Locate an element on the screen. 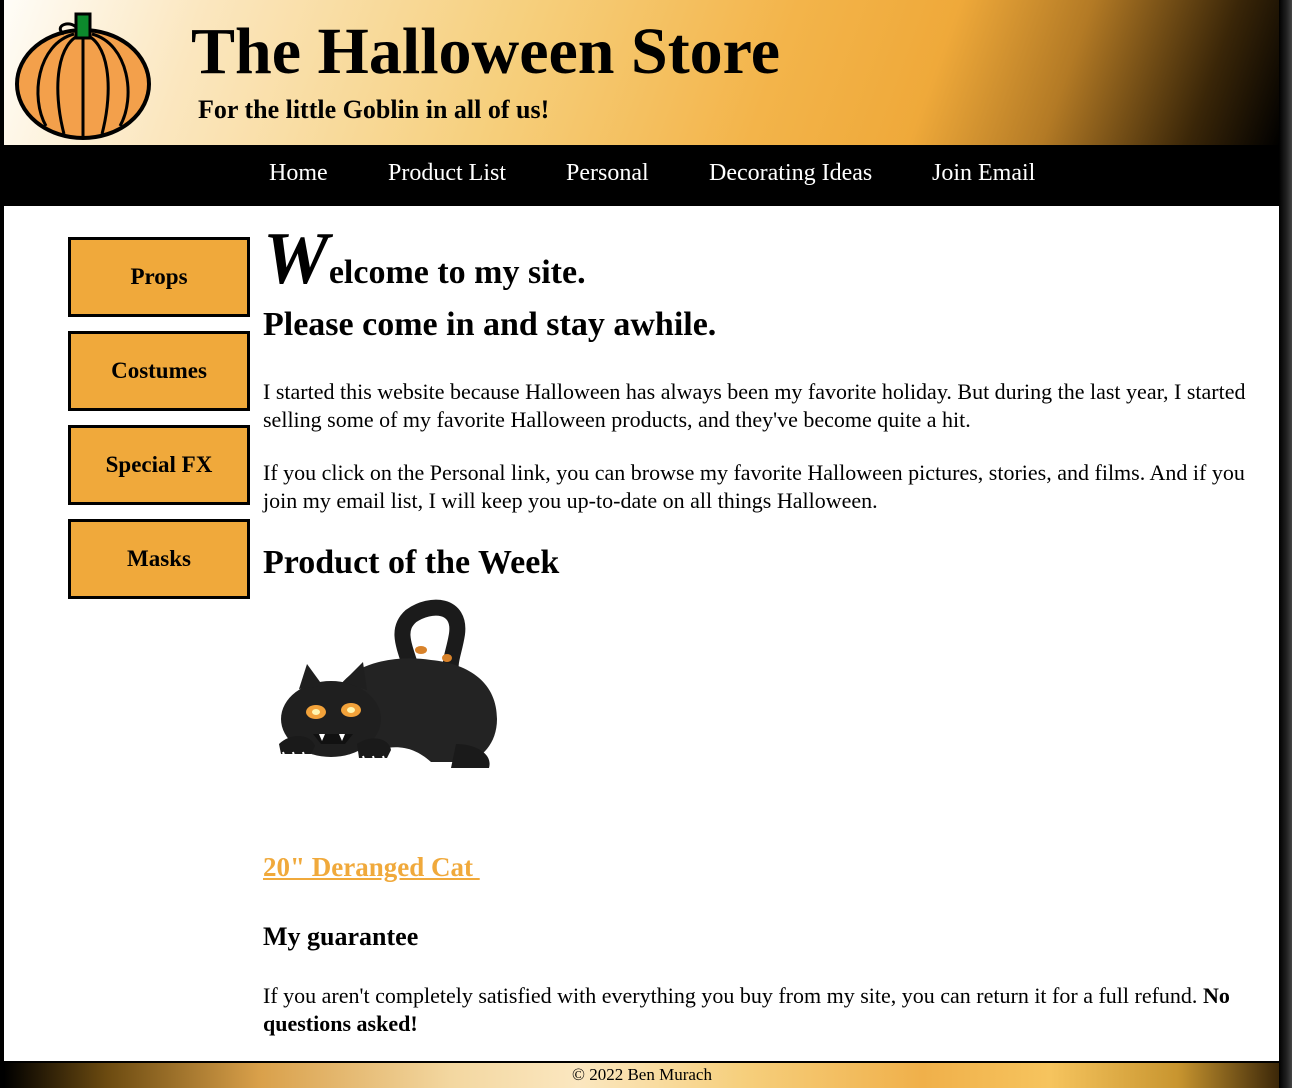 This screenshot has width=1292, height=1088. guarantee-heading: My guarantee is located at coordinates (341, 936).